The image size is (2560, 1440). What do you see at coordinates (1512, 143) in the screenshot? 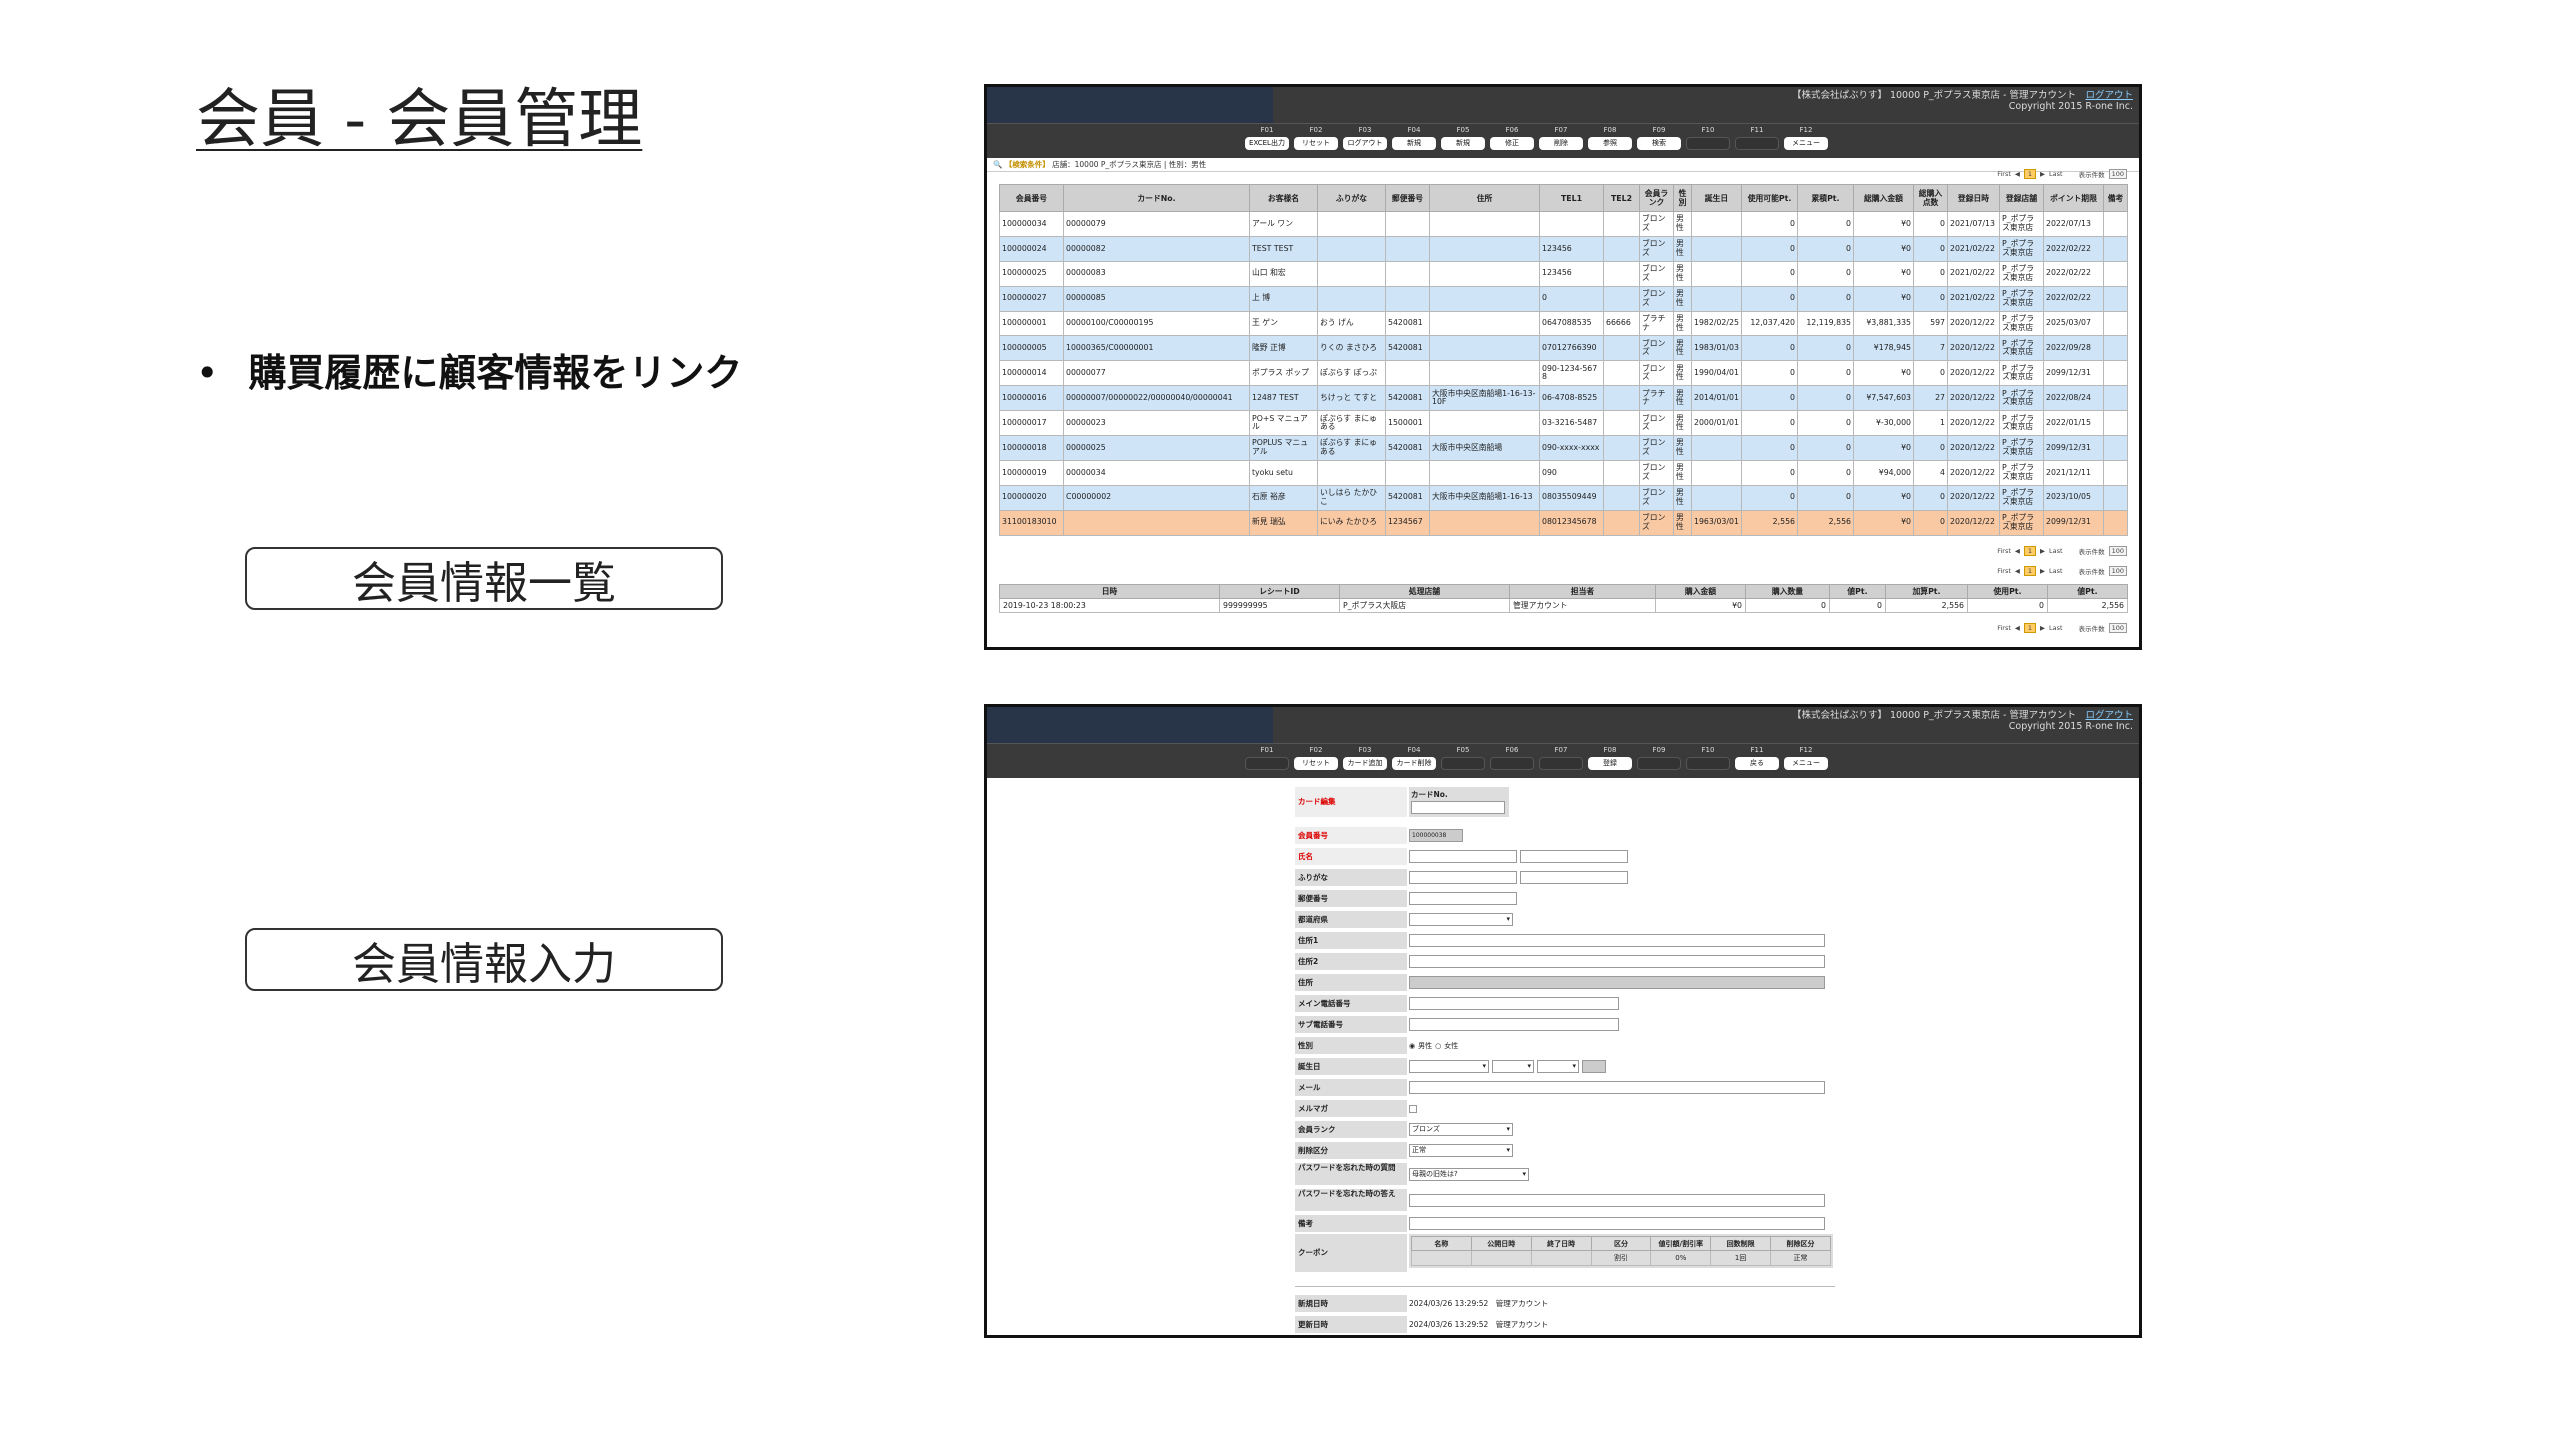
I see `fkey-button: 修正` at bounding box center [1512, 143].